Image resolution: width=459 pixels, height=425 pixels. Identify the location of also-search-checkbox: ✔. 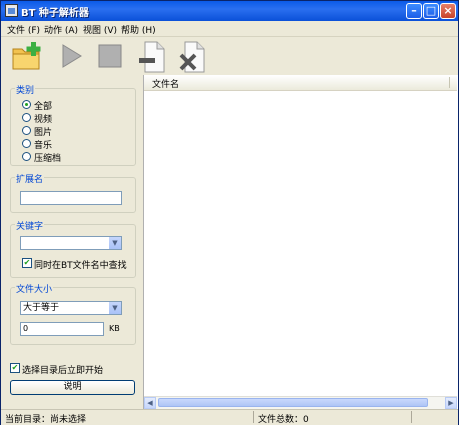
(27, 263).